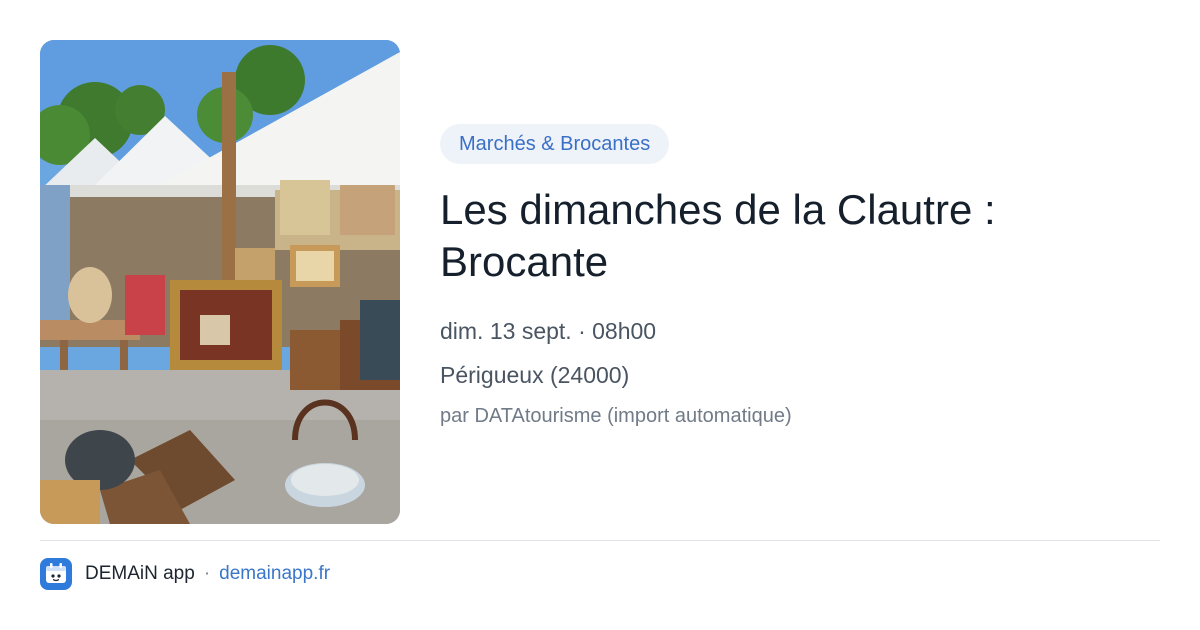 This screenshot has width=1200, height=630. I want to click on demain-app-logo-icon, so click(56, 574).